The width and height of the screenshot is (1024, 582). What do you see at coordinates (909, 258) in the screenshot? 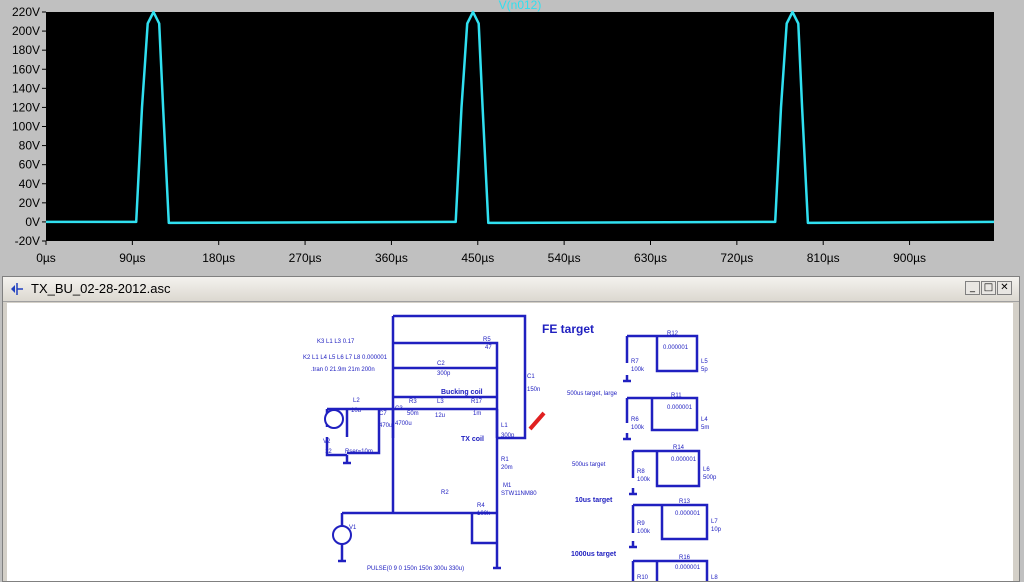
I see `x-tick-label: 900µs` at bounding box center [909, 258].